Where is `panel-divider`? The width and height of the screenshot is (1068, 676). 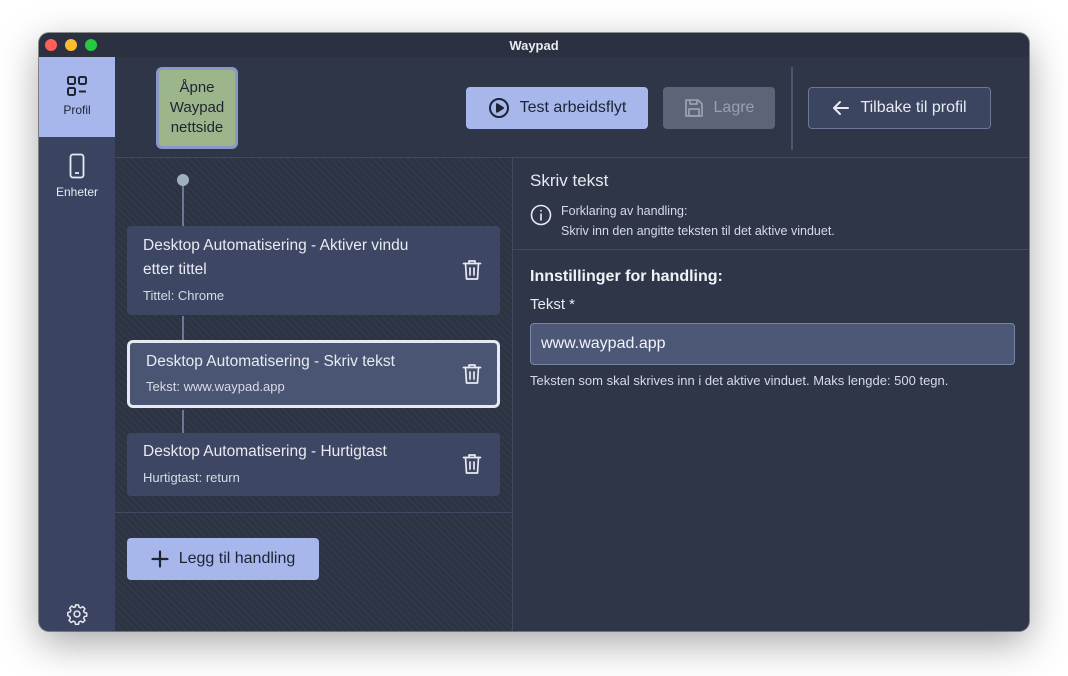 panel-divider is located at coordinates (314, 512).